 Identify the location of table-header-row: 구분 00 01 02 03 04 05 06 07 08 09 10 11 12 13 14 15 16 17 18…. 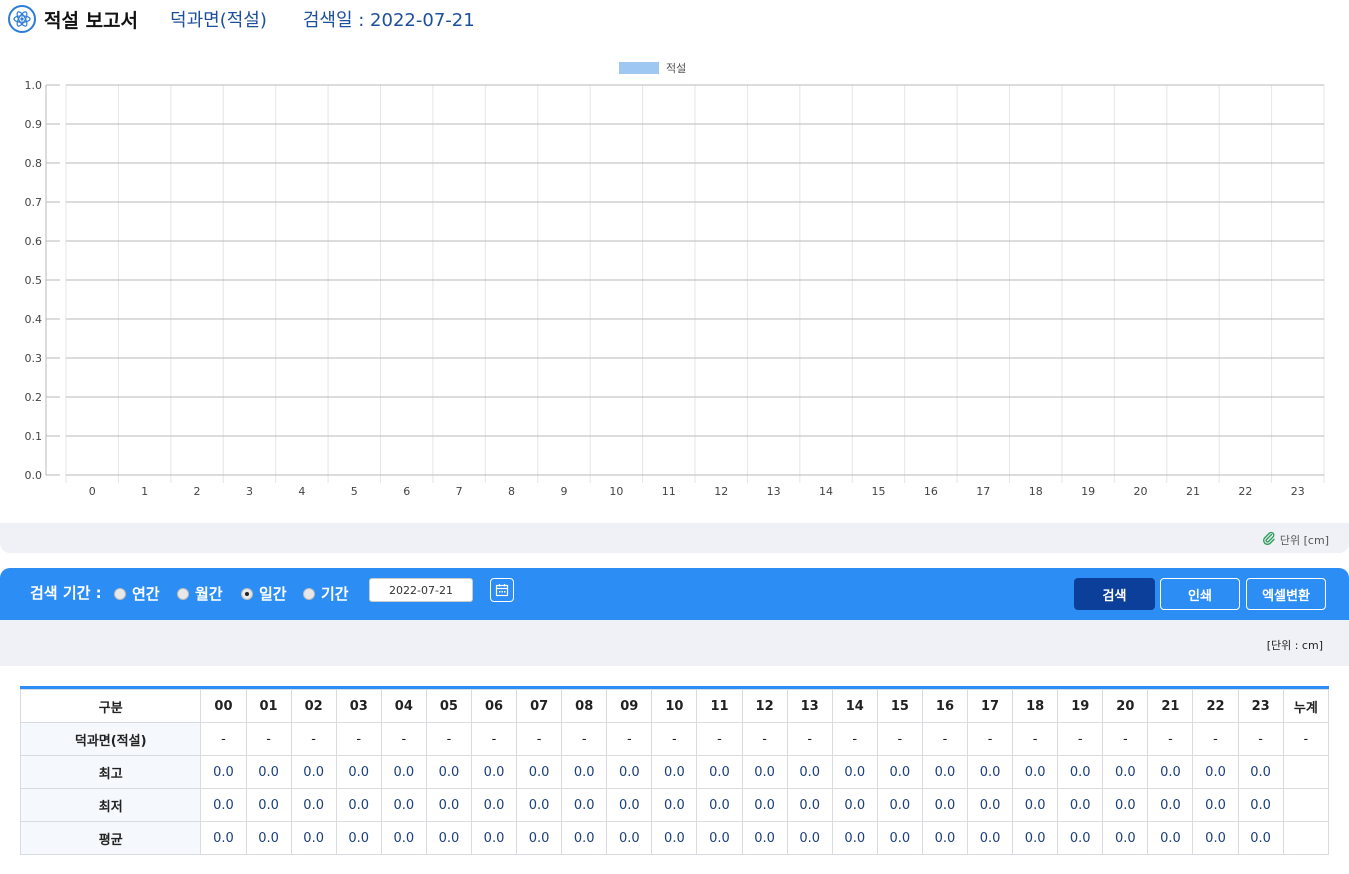
(674, 706).